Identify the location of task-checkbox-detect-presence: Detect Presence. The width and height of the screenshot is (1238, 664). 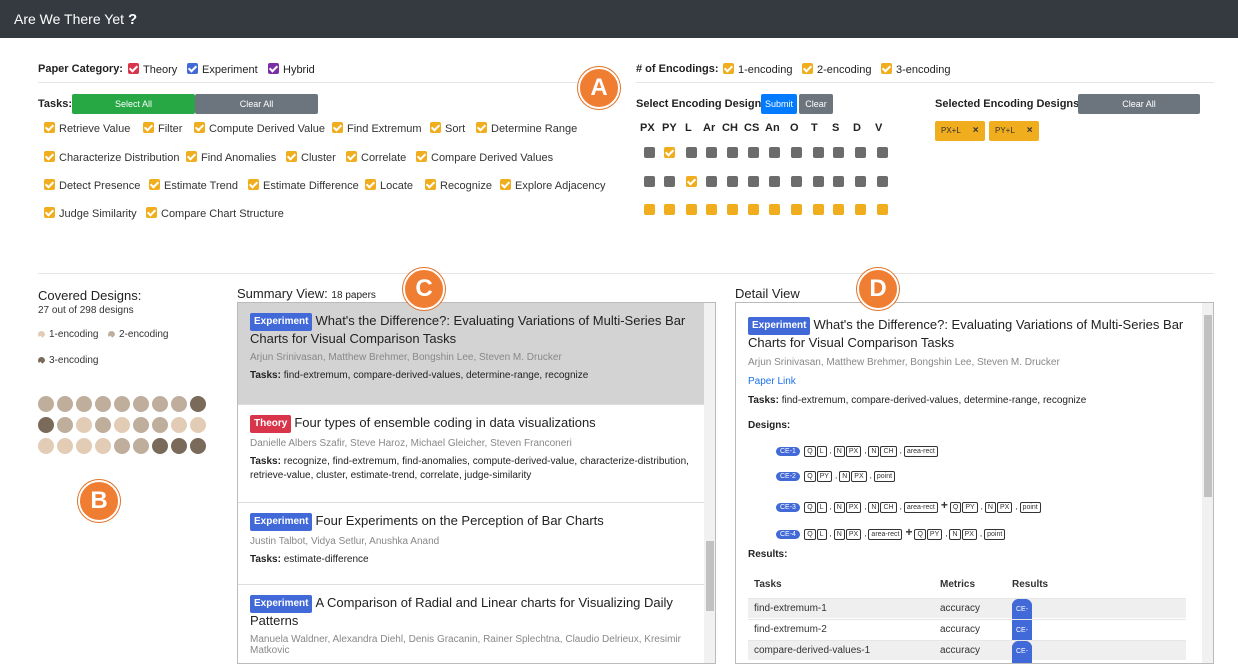
(92, 185).